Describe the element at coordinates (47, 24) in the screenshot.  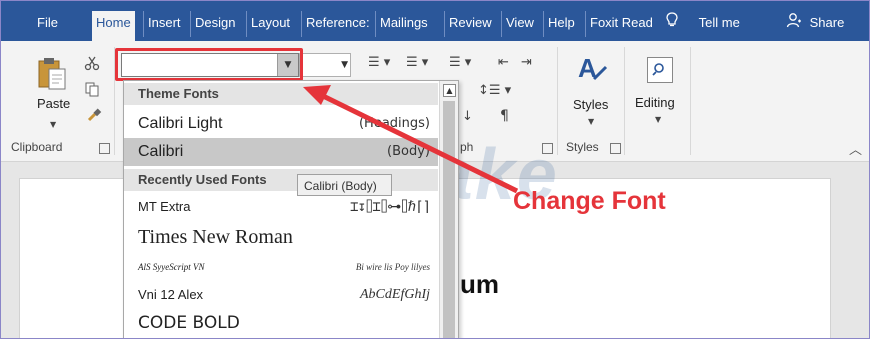
I see `tab-file: File` at that location.